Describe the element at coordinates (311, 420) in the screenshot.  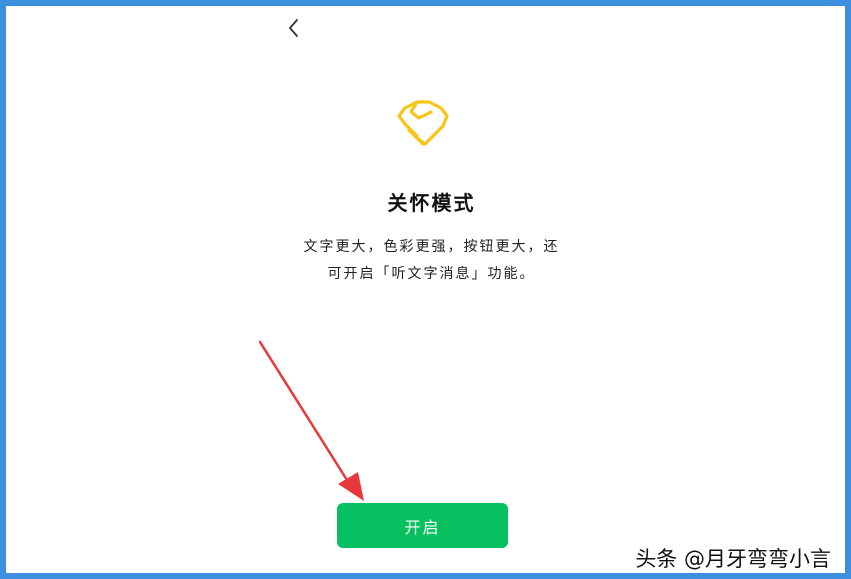
I see `red-arrow-annotation` at that location.